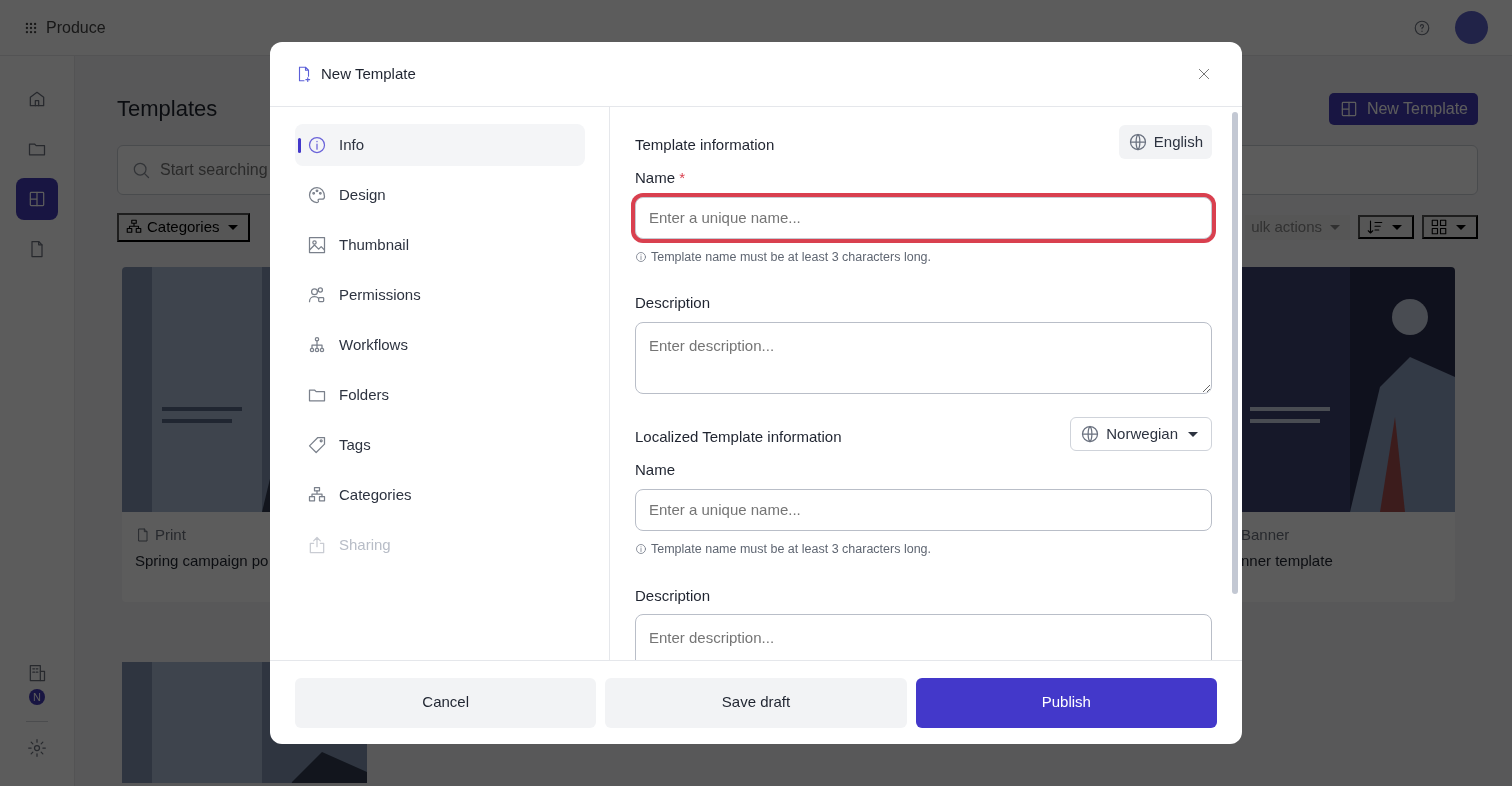 Image resolution: width=1512 pixels, height=786 pixels. Describe the element at coordinates (1287, 561) in the screenshot. I see `card-title: nner template` at that location.